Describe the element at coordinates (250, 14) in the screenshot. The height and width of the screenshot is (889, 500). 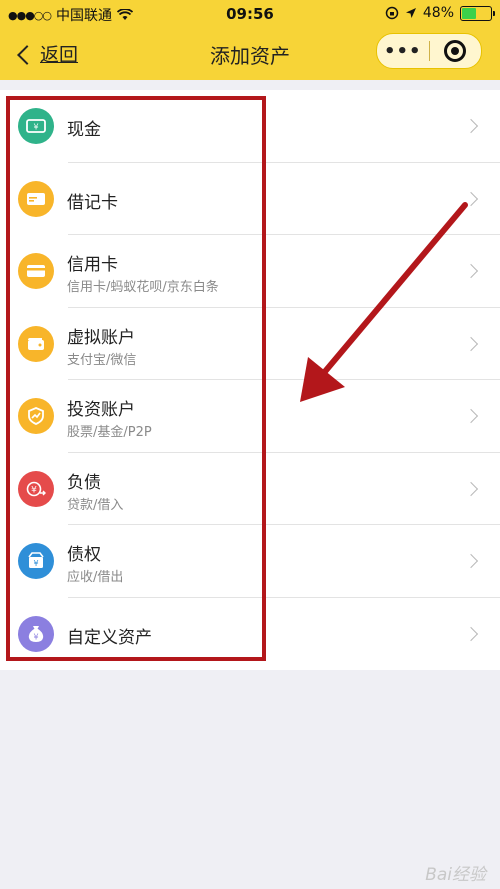
I see `status-bar: ●●●○○ 中国联通 09:56 48%` at that location.